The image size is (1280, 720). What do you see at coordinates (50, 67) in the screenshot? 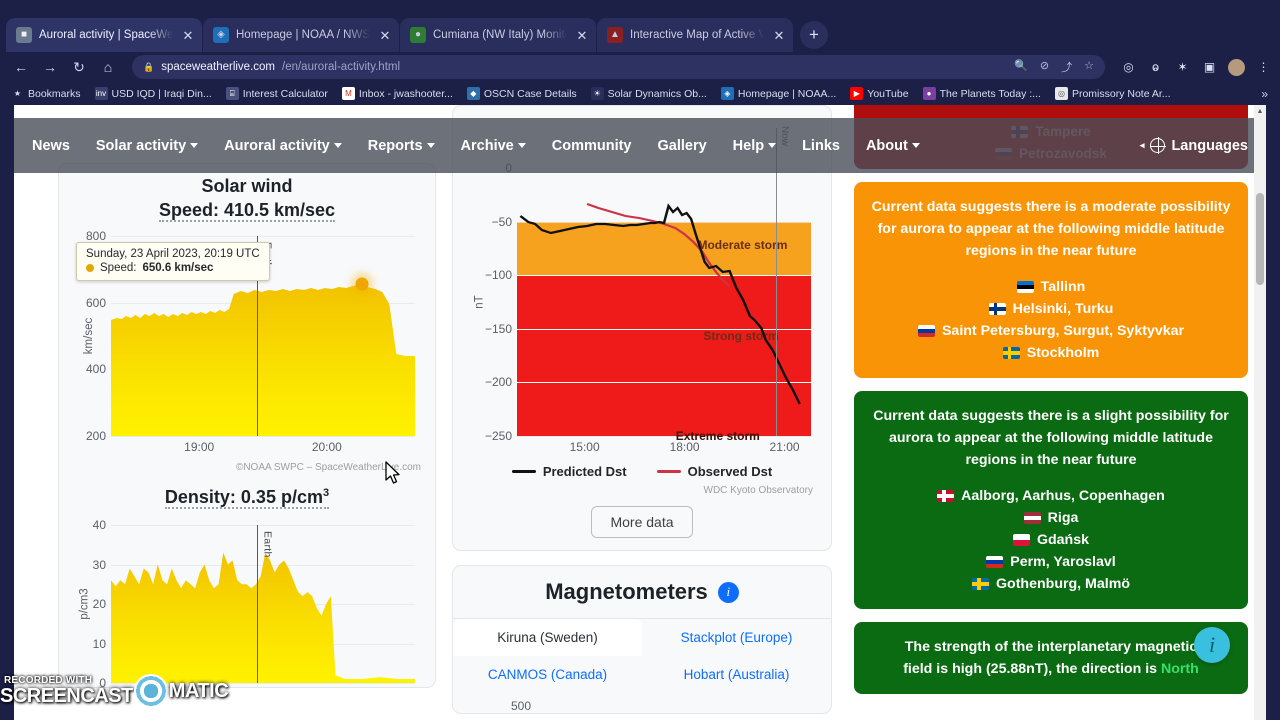
I see `forward-button: →` at bounding box center [50, 67].